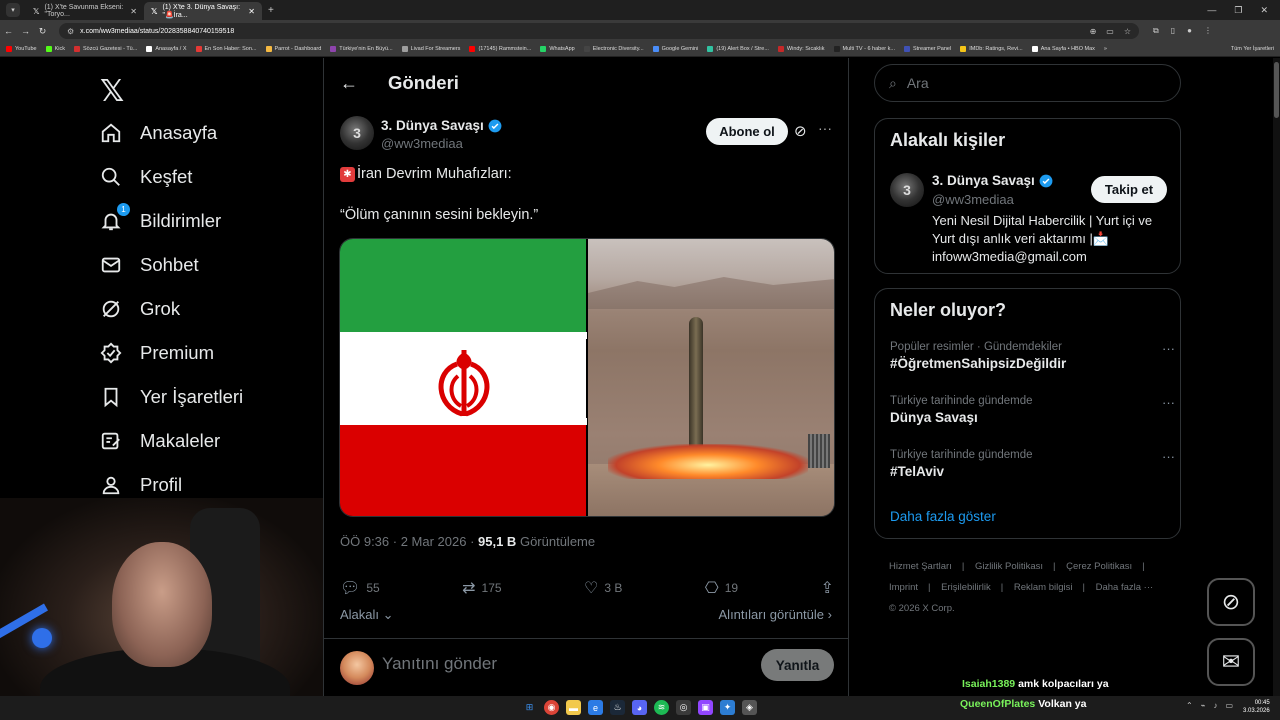  I want to click on missile-launch-image, so click(710, 377).